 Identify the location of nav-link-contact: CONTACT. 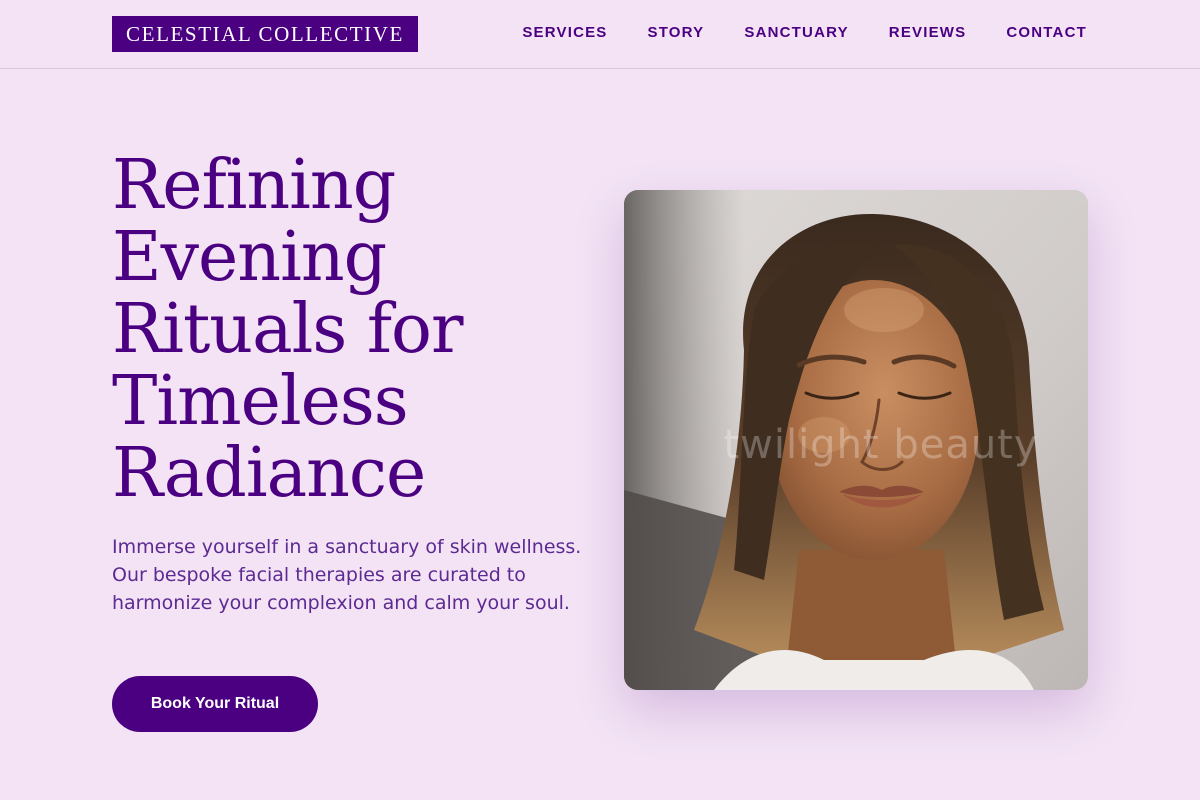
(1046, 33).